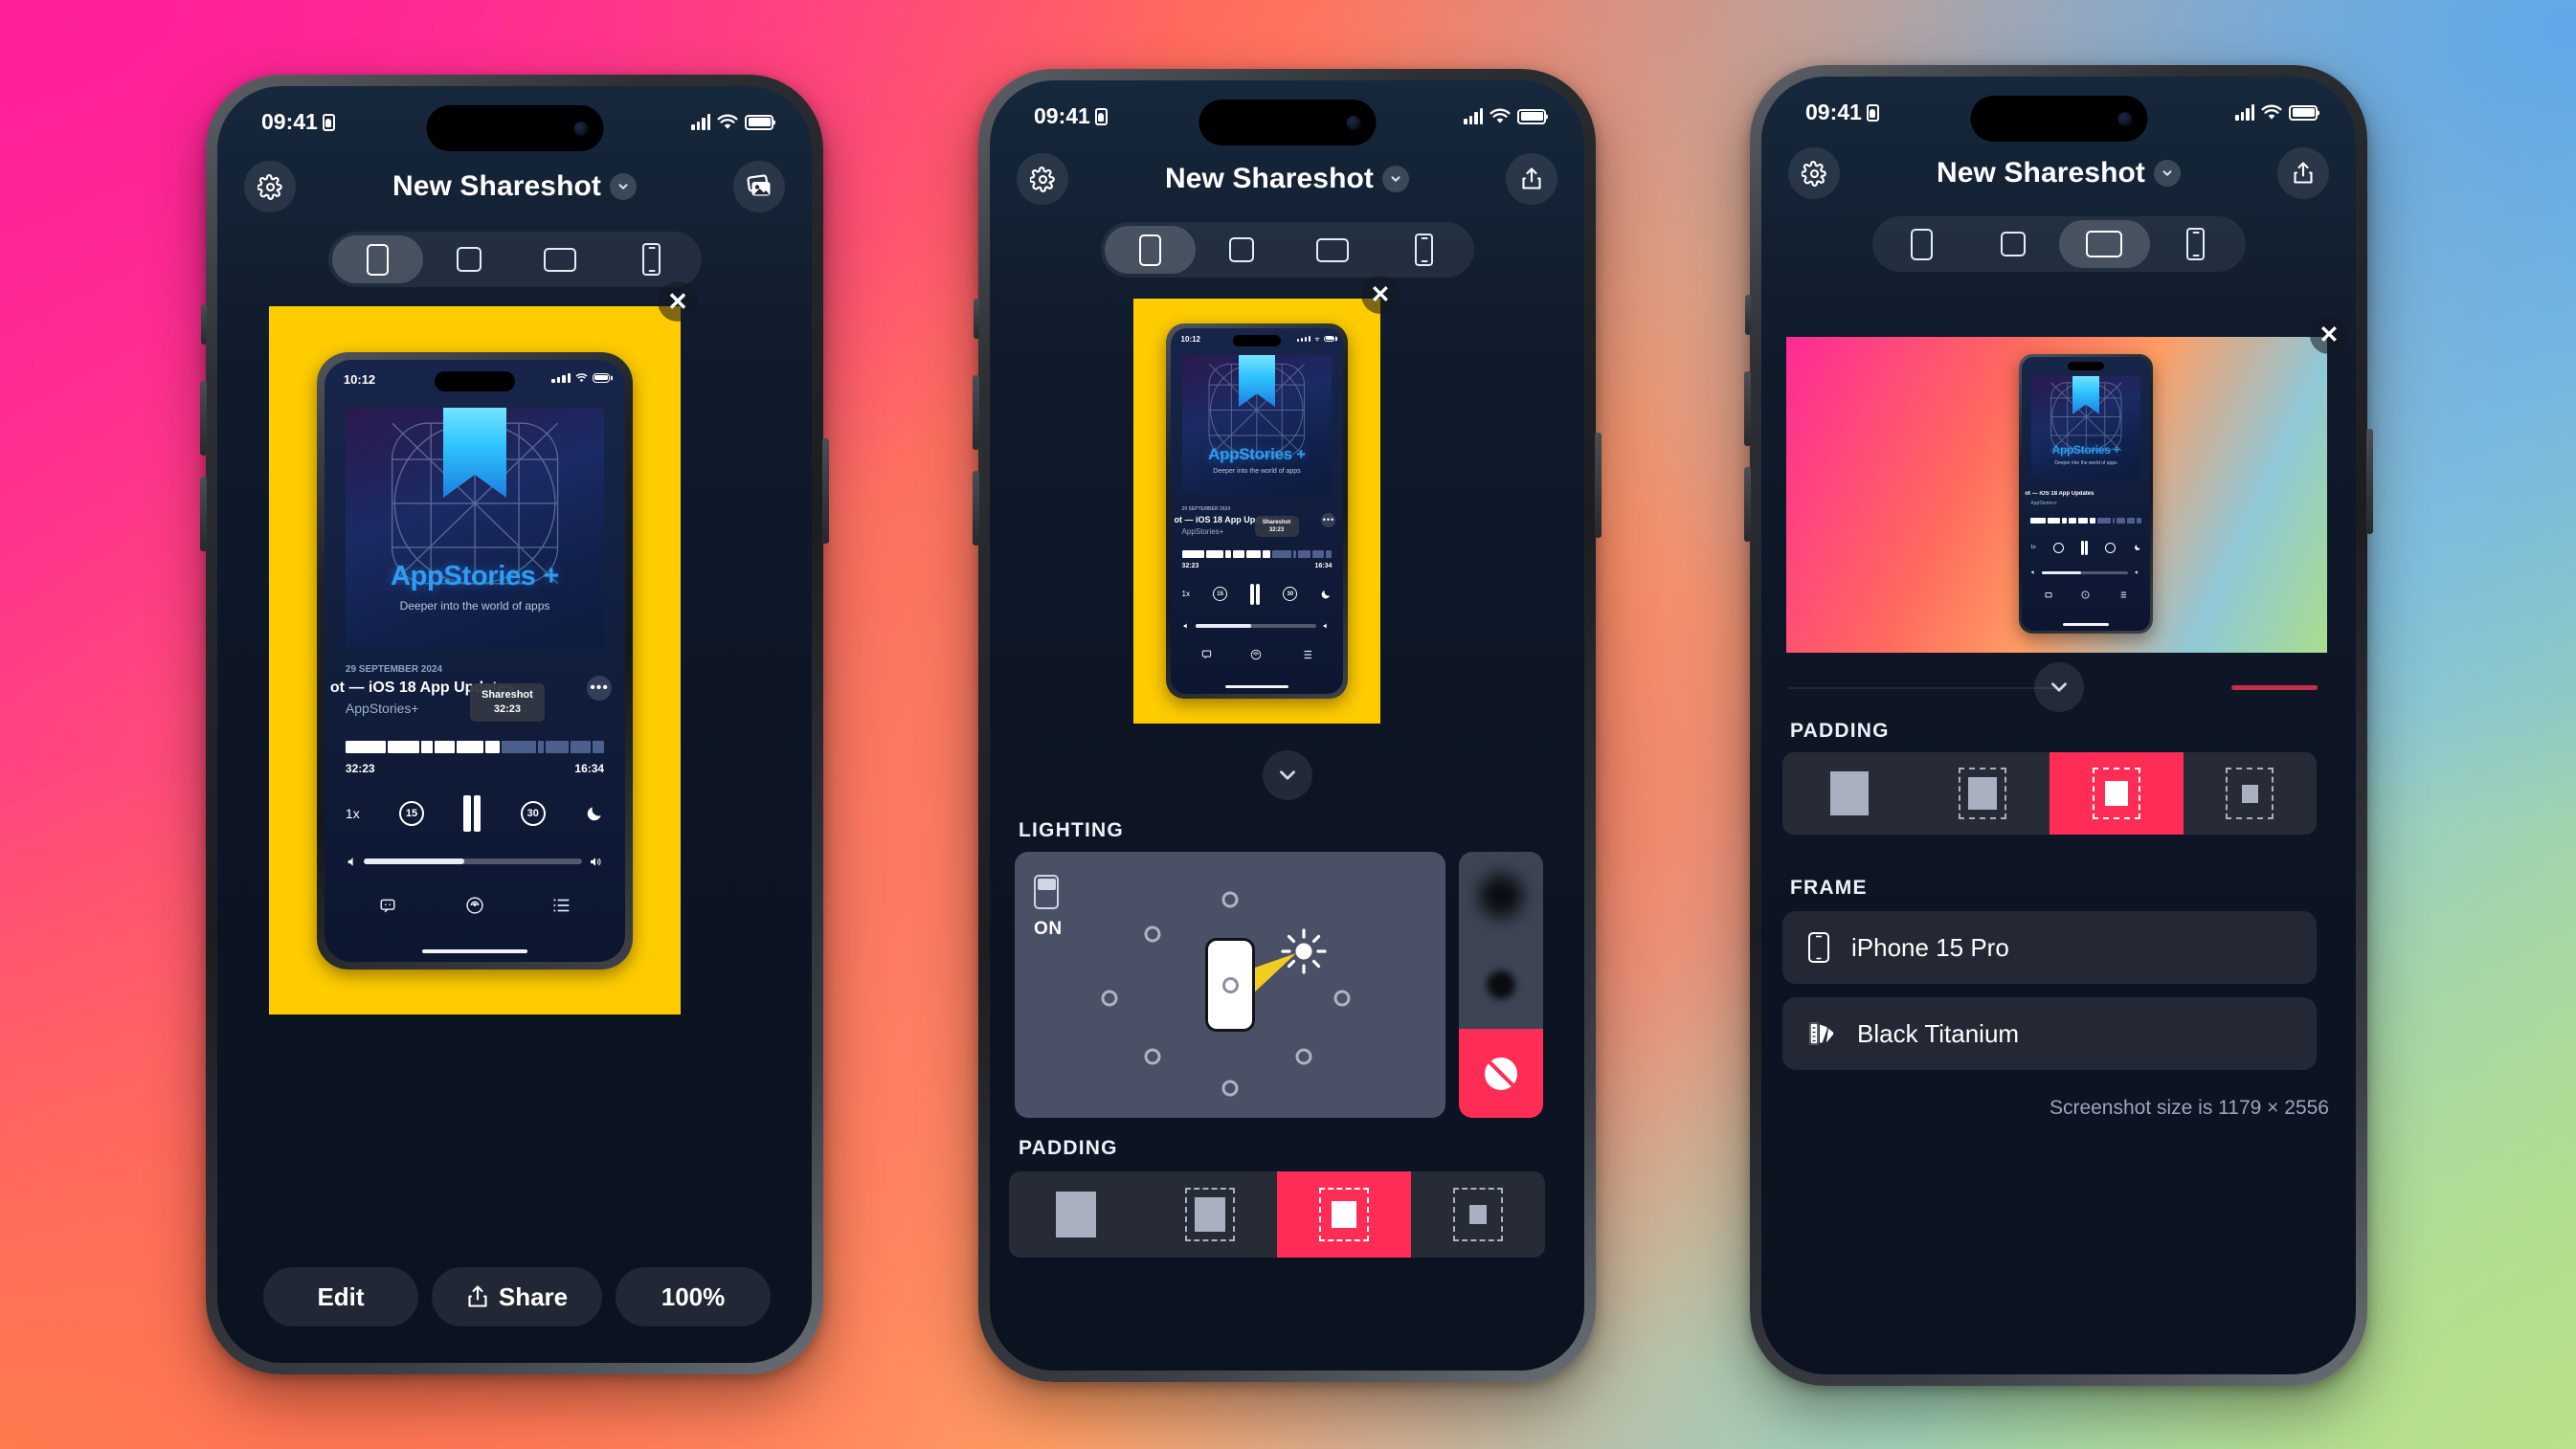 Image resolution: width=2576 pixels, height=1449 pixels. I want to click on transcript-icon, so click(388, 906).